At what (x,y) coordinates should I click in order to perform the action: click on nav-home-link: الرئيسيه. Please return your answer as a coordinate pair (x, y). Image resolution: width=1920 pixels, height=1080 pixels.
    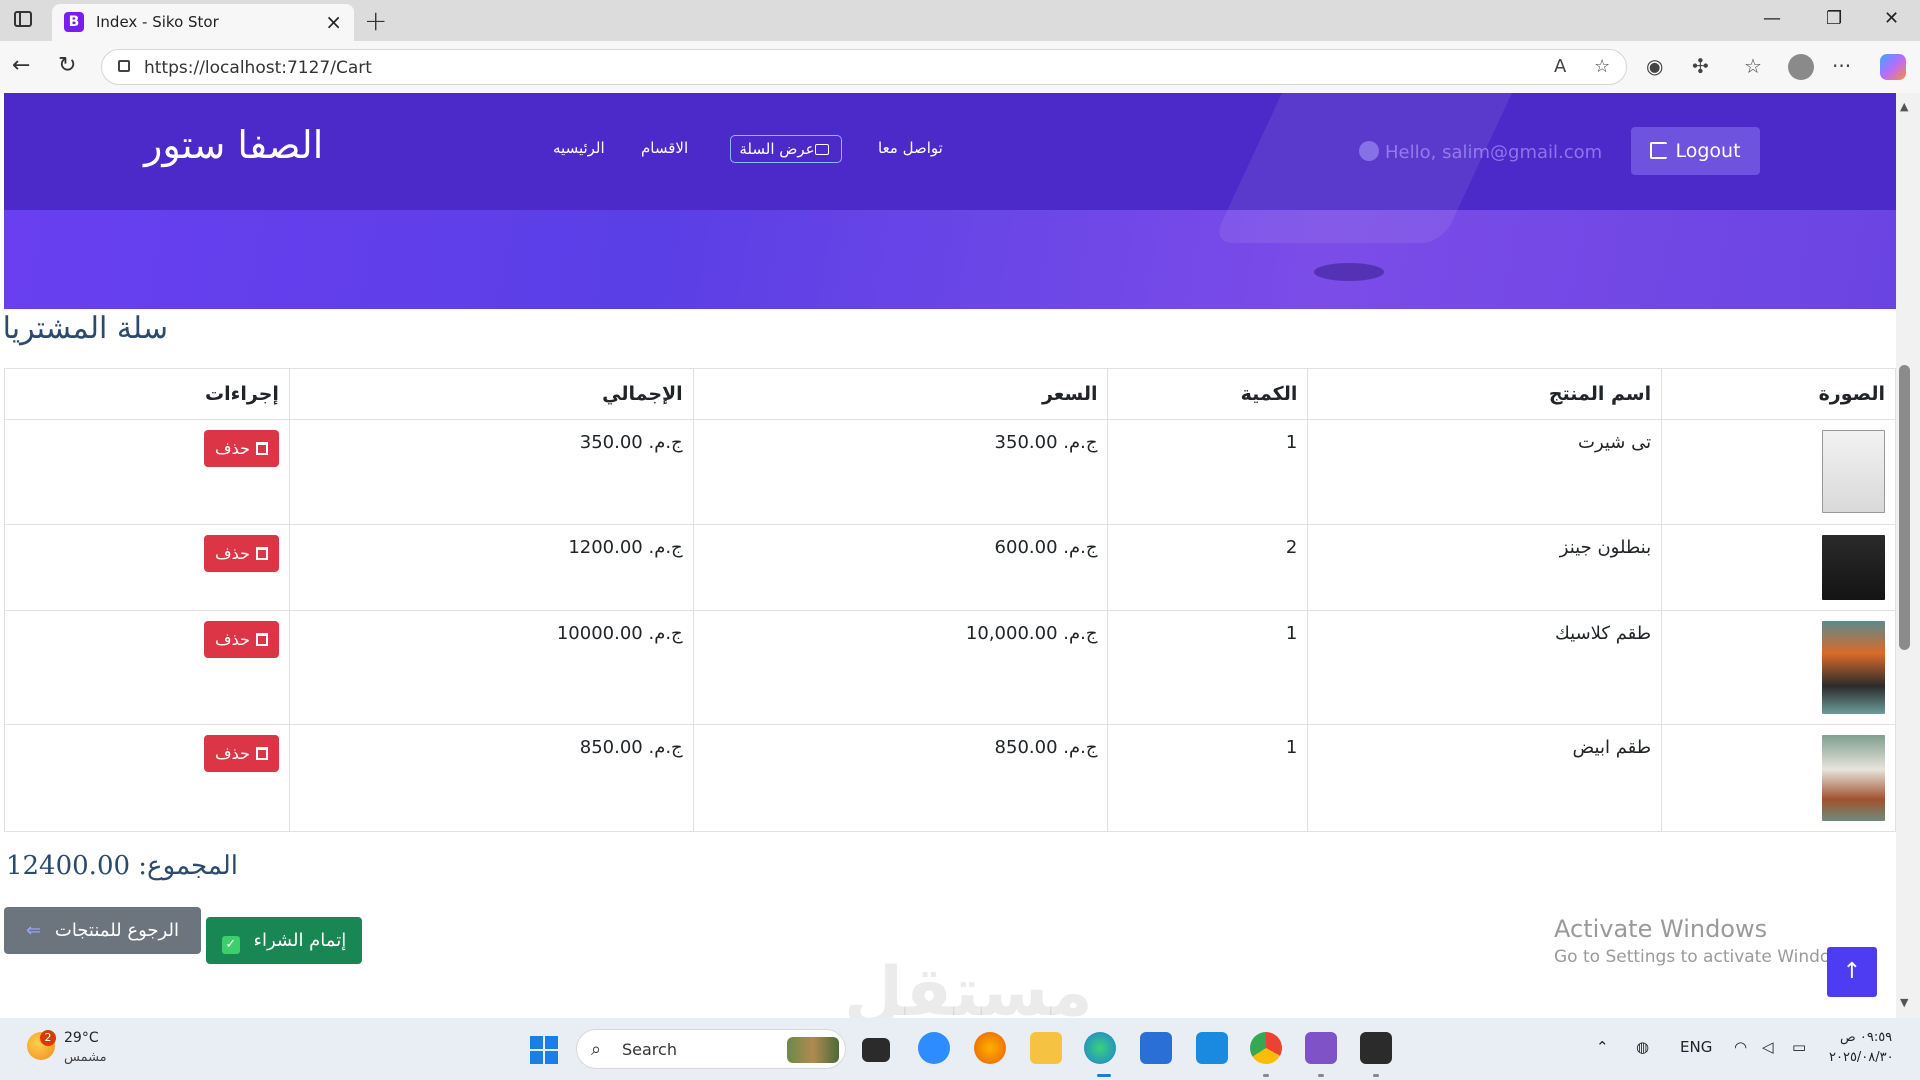
    Looking at the image, I should click on (579, 148).